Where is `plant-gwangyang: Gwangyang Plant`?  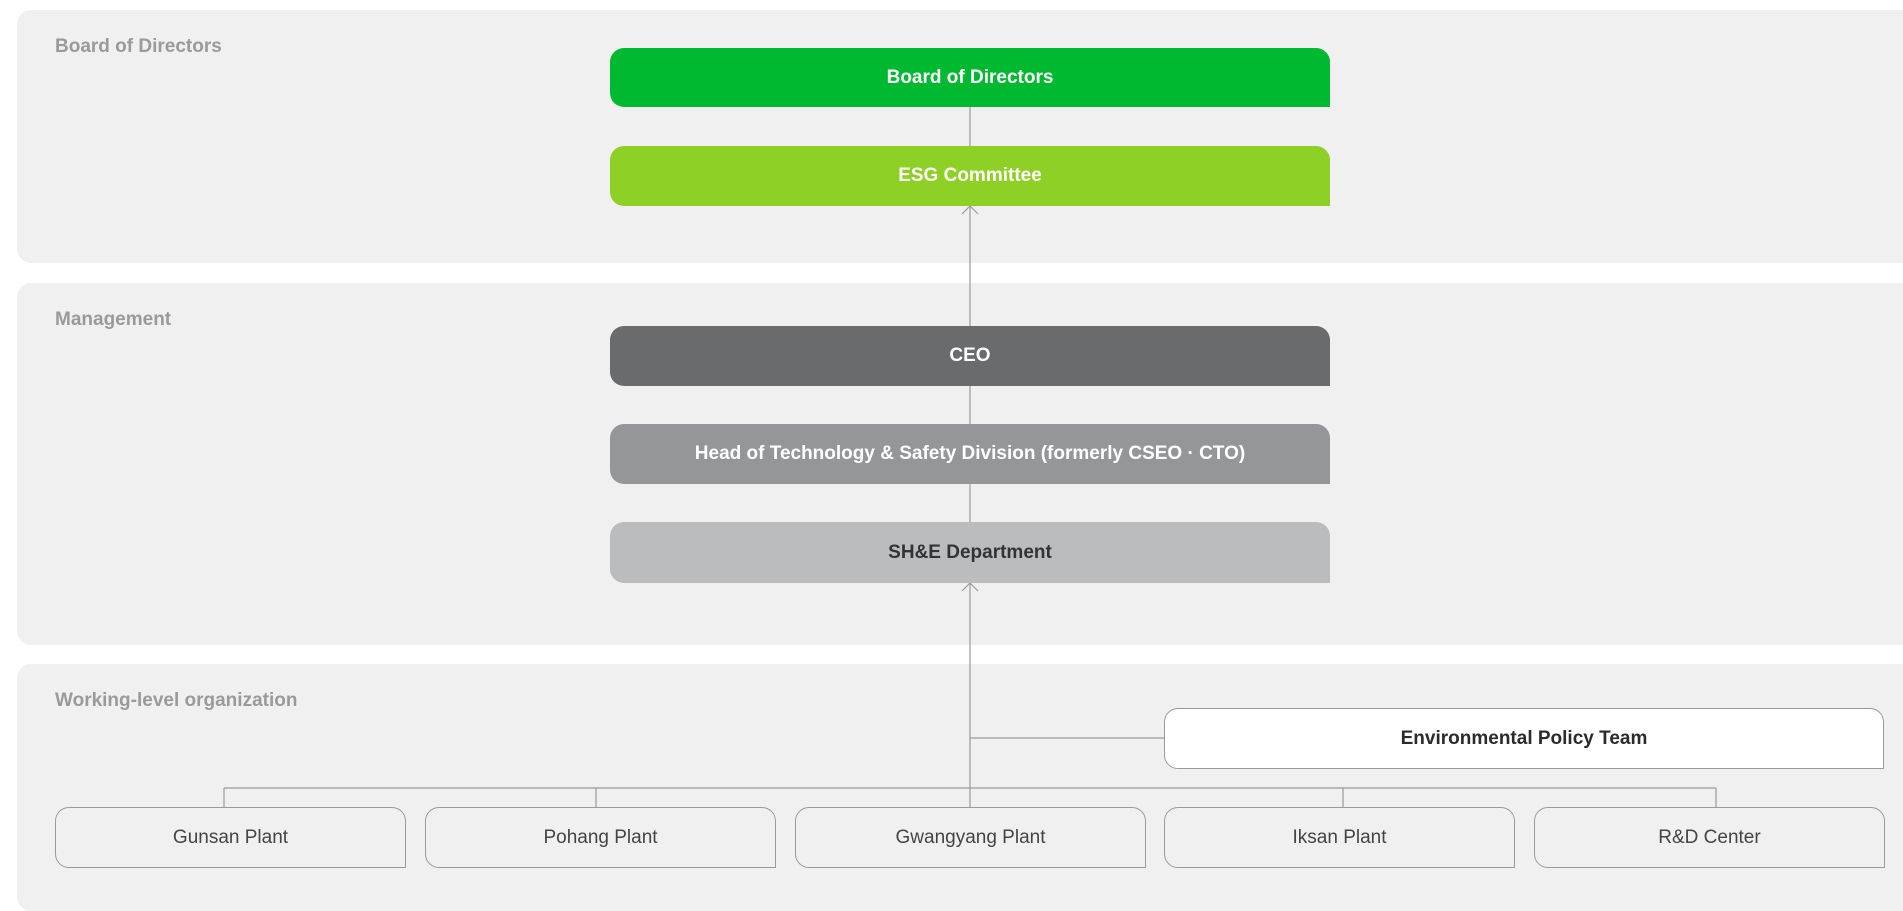
plant-gwangyang: Gwangyang Plant is located at coordinates (970, 837).